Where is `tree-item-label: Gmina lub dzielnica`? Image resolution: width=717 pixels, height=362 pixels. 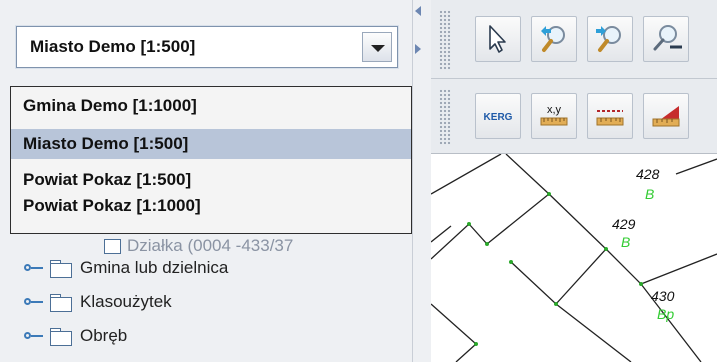
tree-item-label: Gmina lub dzielnica is located at coordinates (154, 267).